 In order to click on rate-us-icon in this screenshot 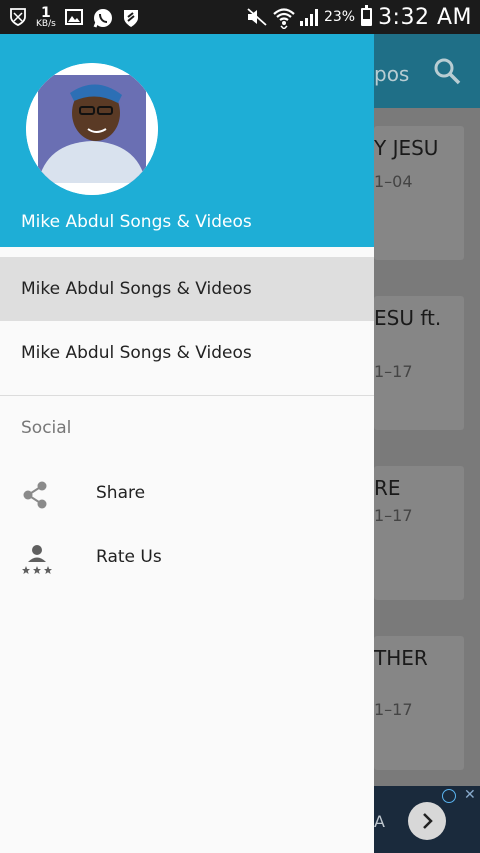, I will do `click(37, 559)`.